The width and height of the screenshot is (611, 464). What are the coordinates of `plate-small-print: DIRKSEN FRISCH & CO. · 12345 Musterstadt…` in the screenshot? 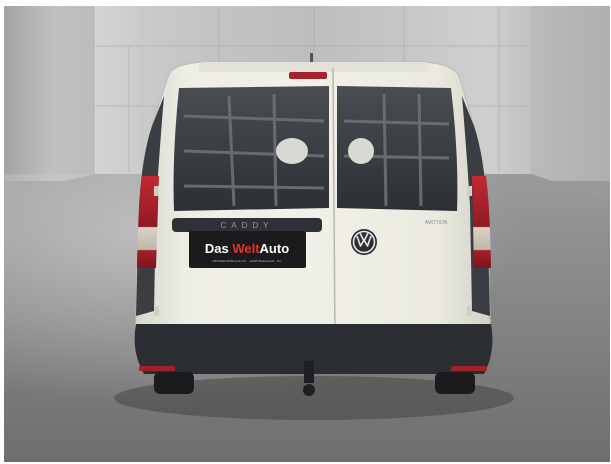 It's located at (246, 261).